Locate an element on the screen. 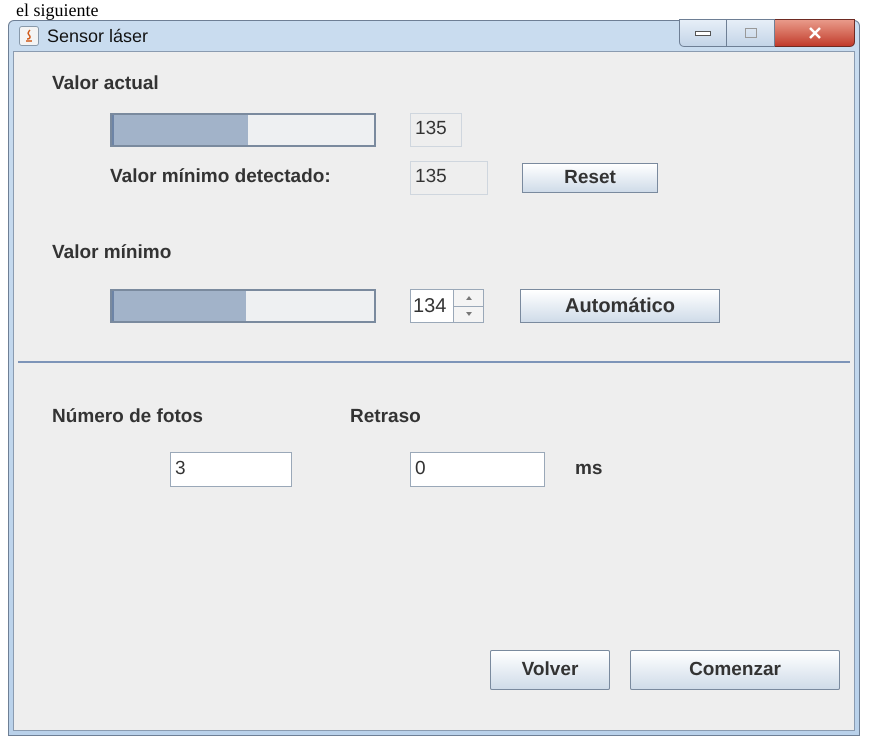 Image resolution: width=872 pixels, height=740 pixels. dialog-button: Volver is located at coordinates (550, 670).